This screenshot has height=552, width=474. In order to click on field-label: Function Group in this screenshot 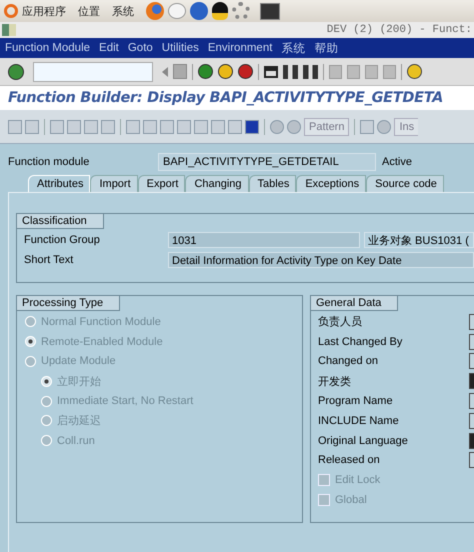, I will do `click(62, 240)`.